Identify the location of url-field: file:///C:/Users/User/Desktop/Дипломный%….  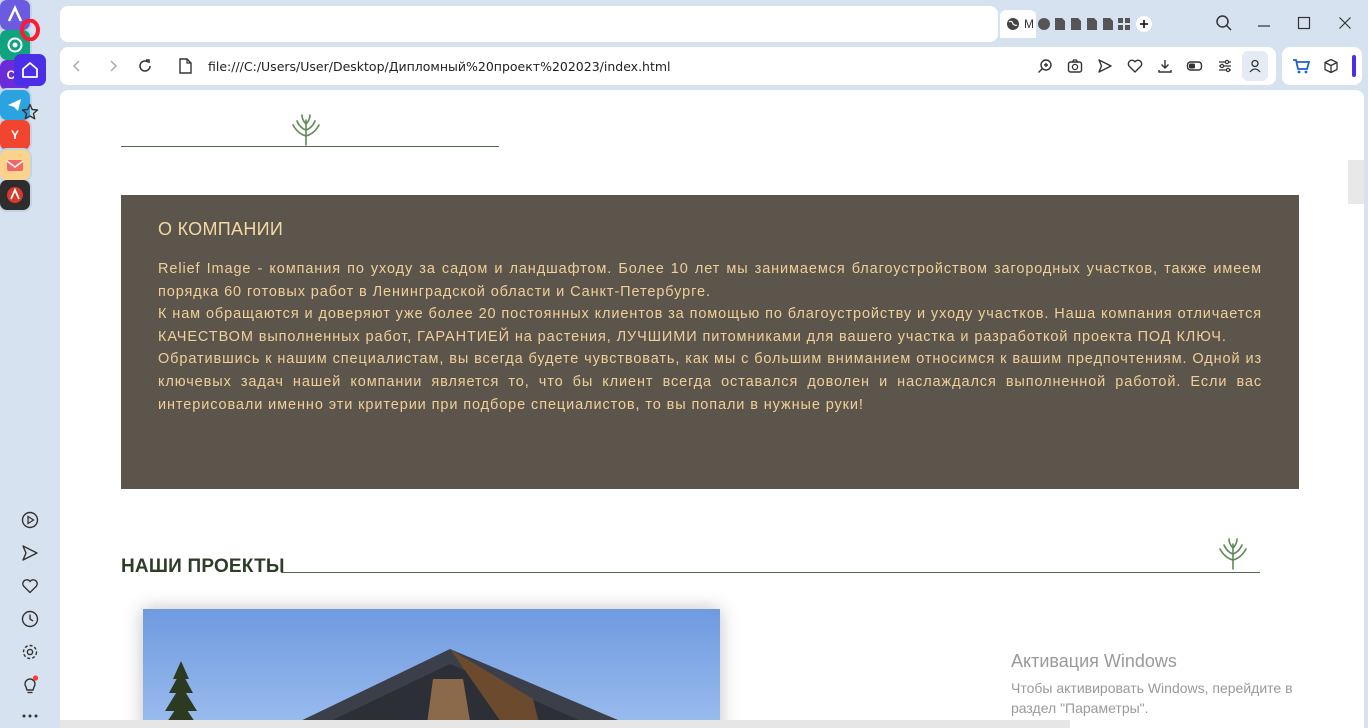
(439, 66).